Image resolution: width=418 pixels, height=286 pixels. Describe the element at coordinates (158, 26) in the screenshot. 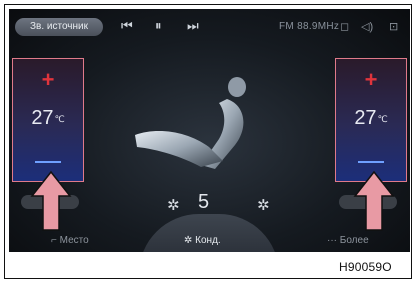

I see `pause-icon: ⏸` at that location.